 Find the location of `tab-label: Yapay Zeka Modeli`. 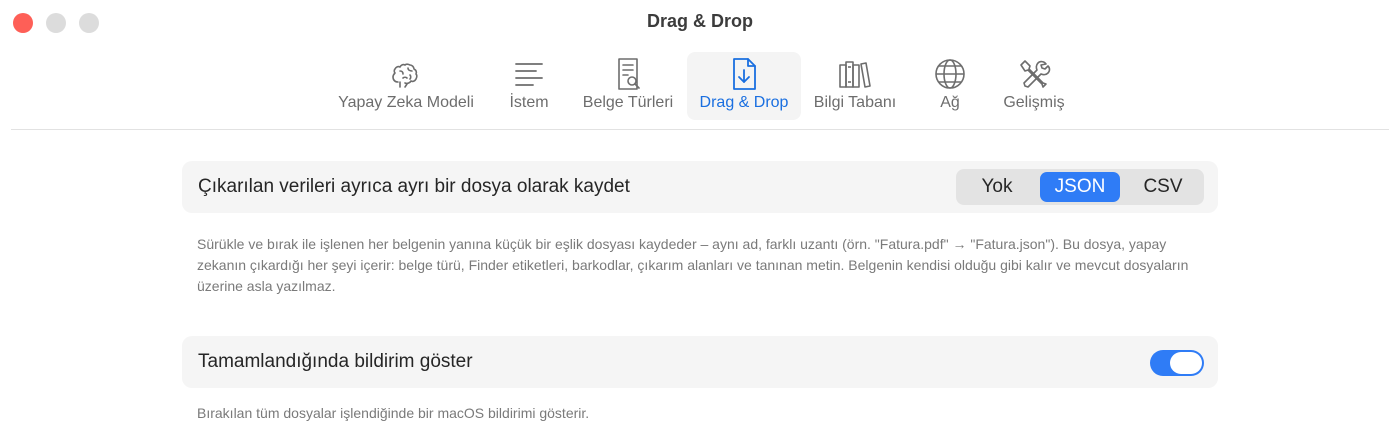

tab-label: Yapay Zeka Modeli is located at coordinates (406, 102).